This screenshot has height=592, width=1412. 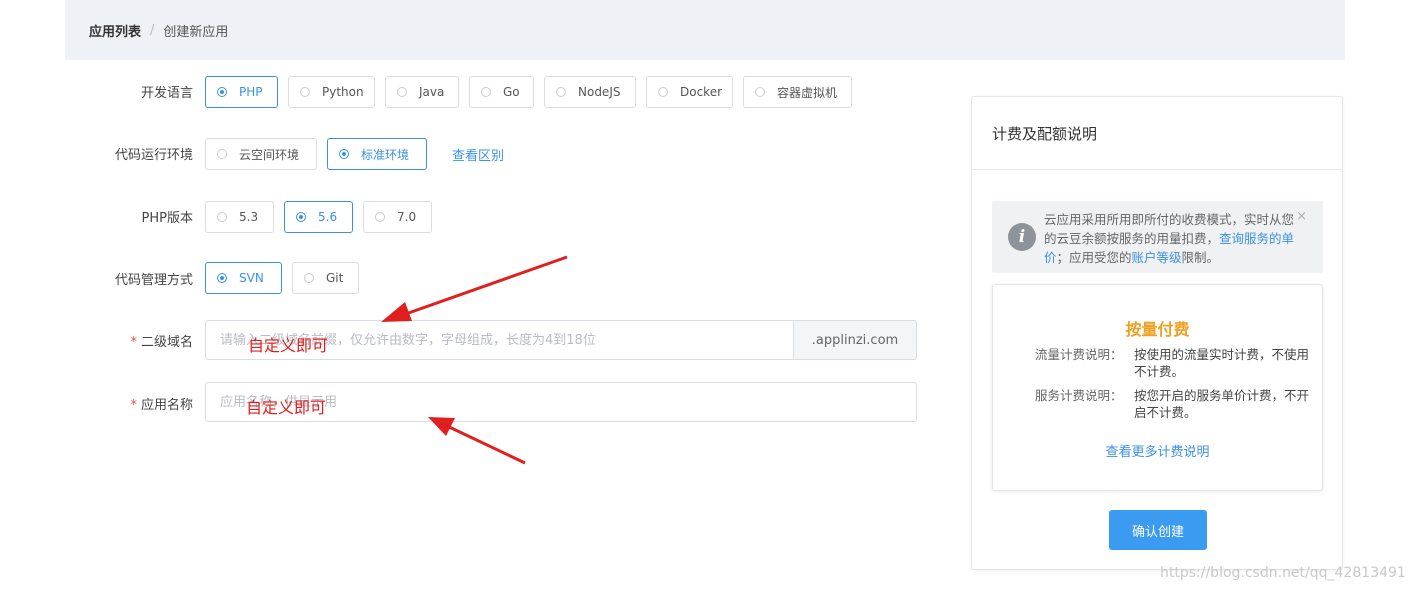 I want to click on service-billing-value: 按您开启的服务单价计费，不开启不计费。, so click(x=1222, y=404).